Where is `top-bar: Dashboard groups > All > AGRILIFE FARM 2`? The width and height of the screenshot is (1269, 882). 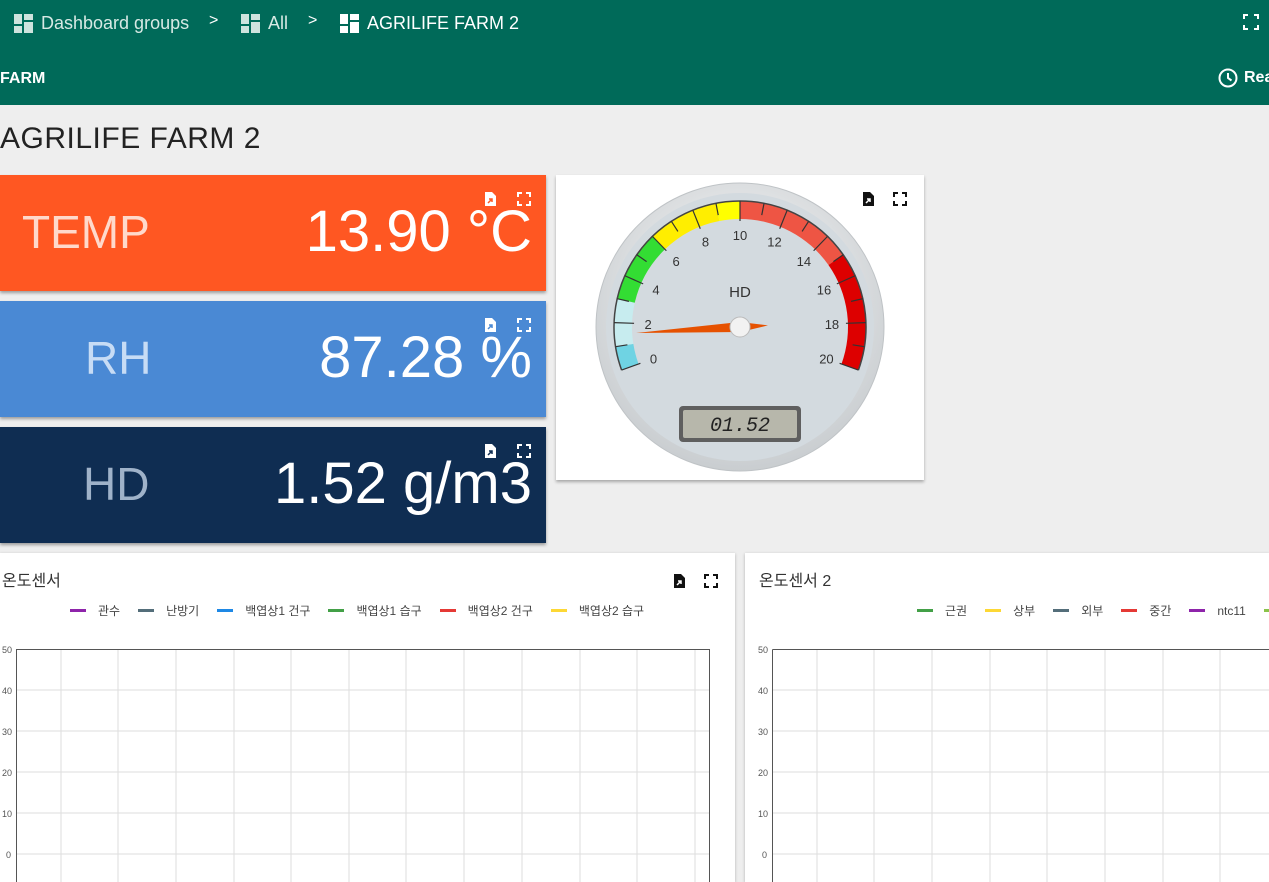
top-bar: Dashboard groups > All > AGRILIFE FARM 2 is located at coordinates (634, 25).